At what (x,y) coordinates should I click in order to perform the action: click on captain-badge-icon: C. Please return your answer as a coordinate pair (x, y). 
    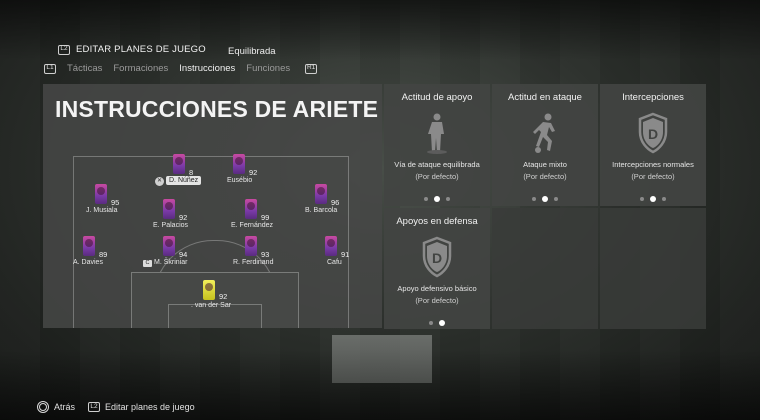
    Looking at the image, I should click on (147, 263).